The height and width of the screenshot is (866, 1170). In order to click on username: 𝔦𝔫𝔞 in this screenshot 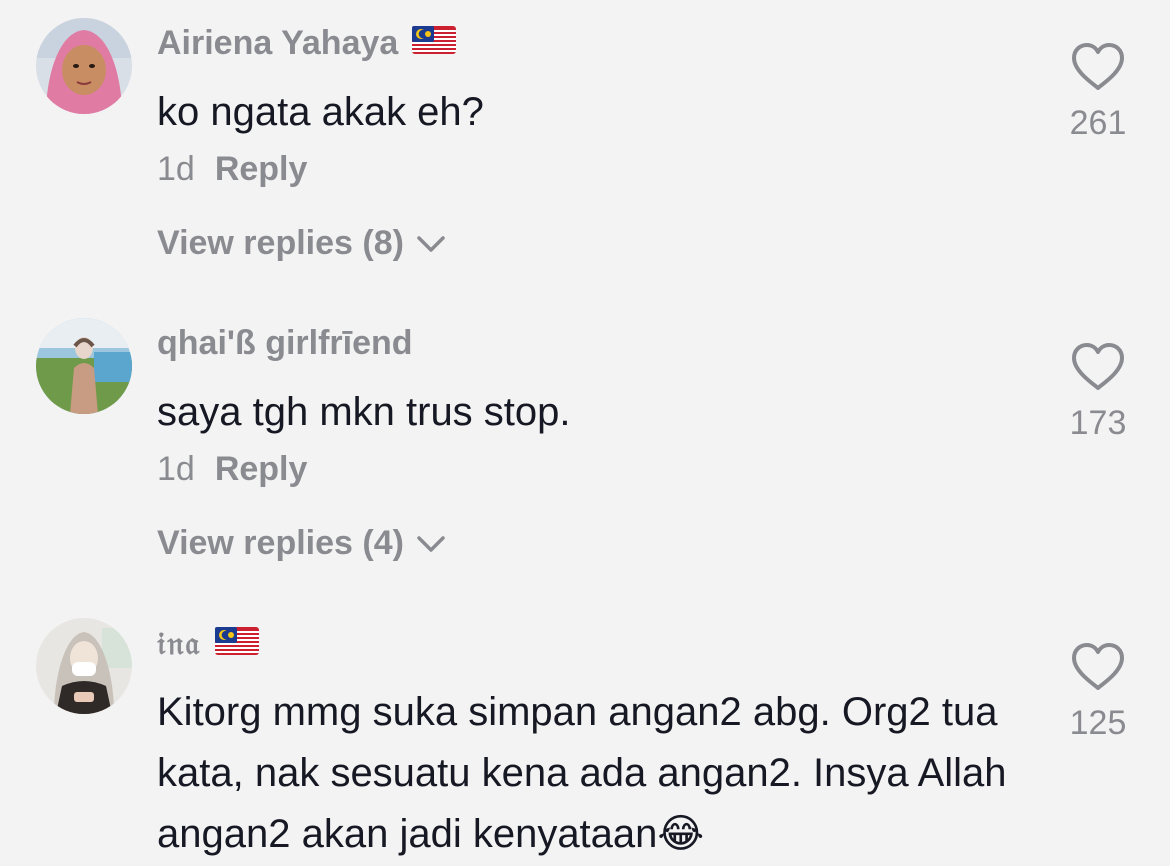, I will do `click(208, 643)`.